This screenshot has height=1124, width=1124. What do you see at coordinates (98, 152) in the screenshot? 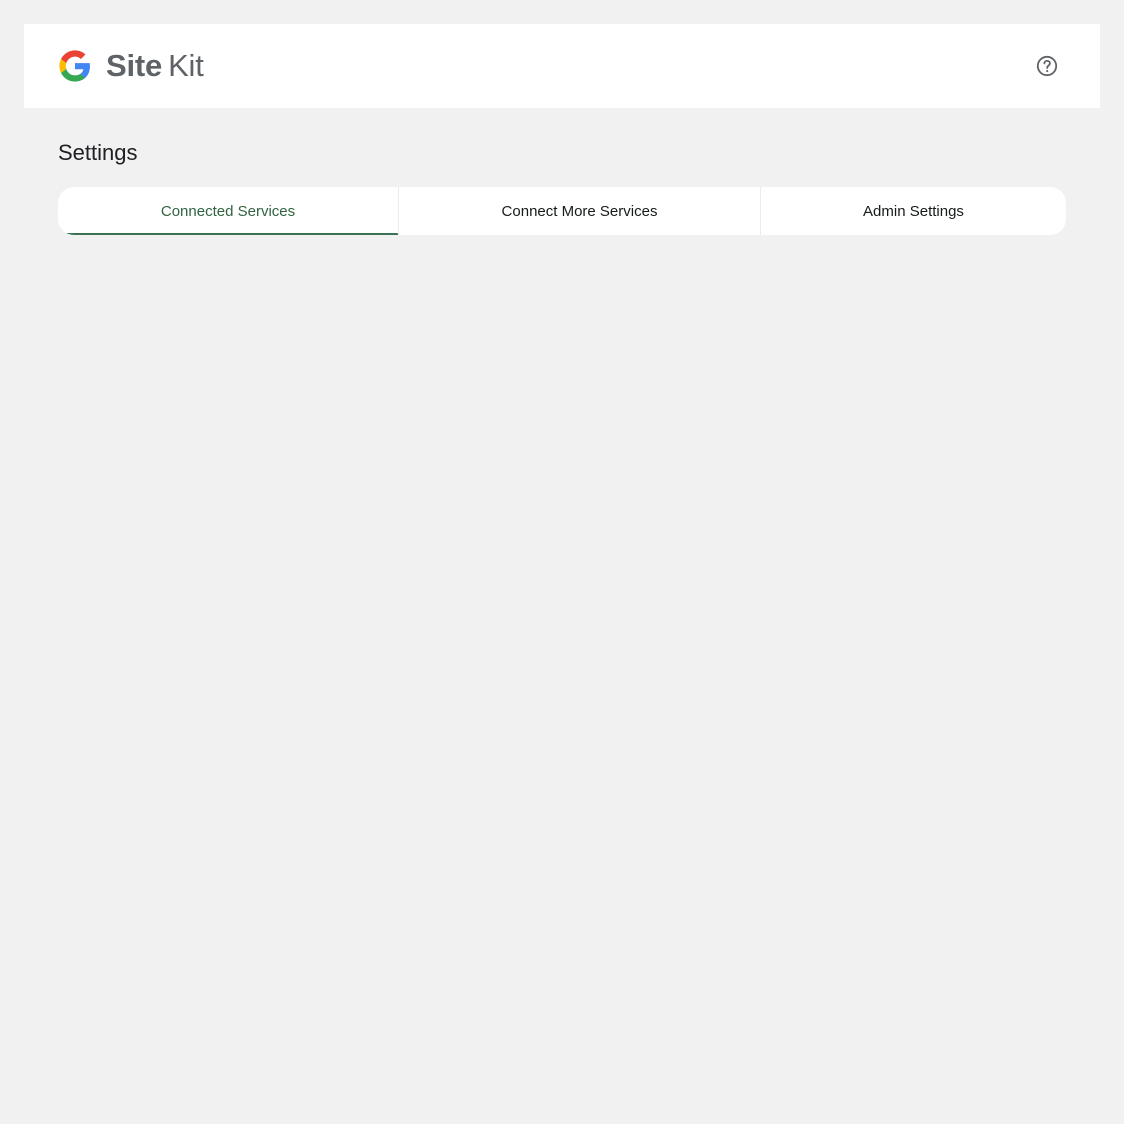
I see `page-title: Settings` at bounding box center [98, 152].